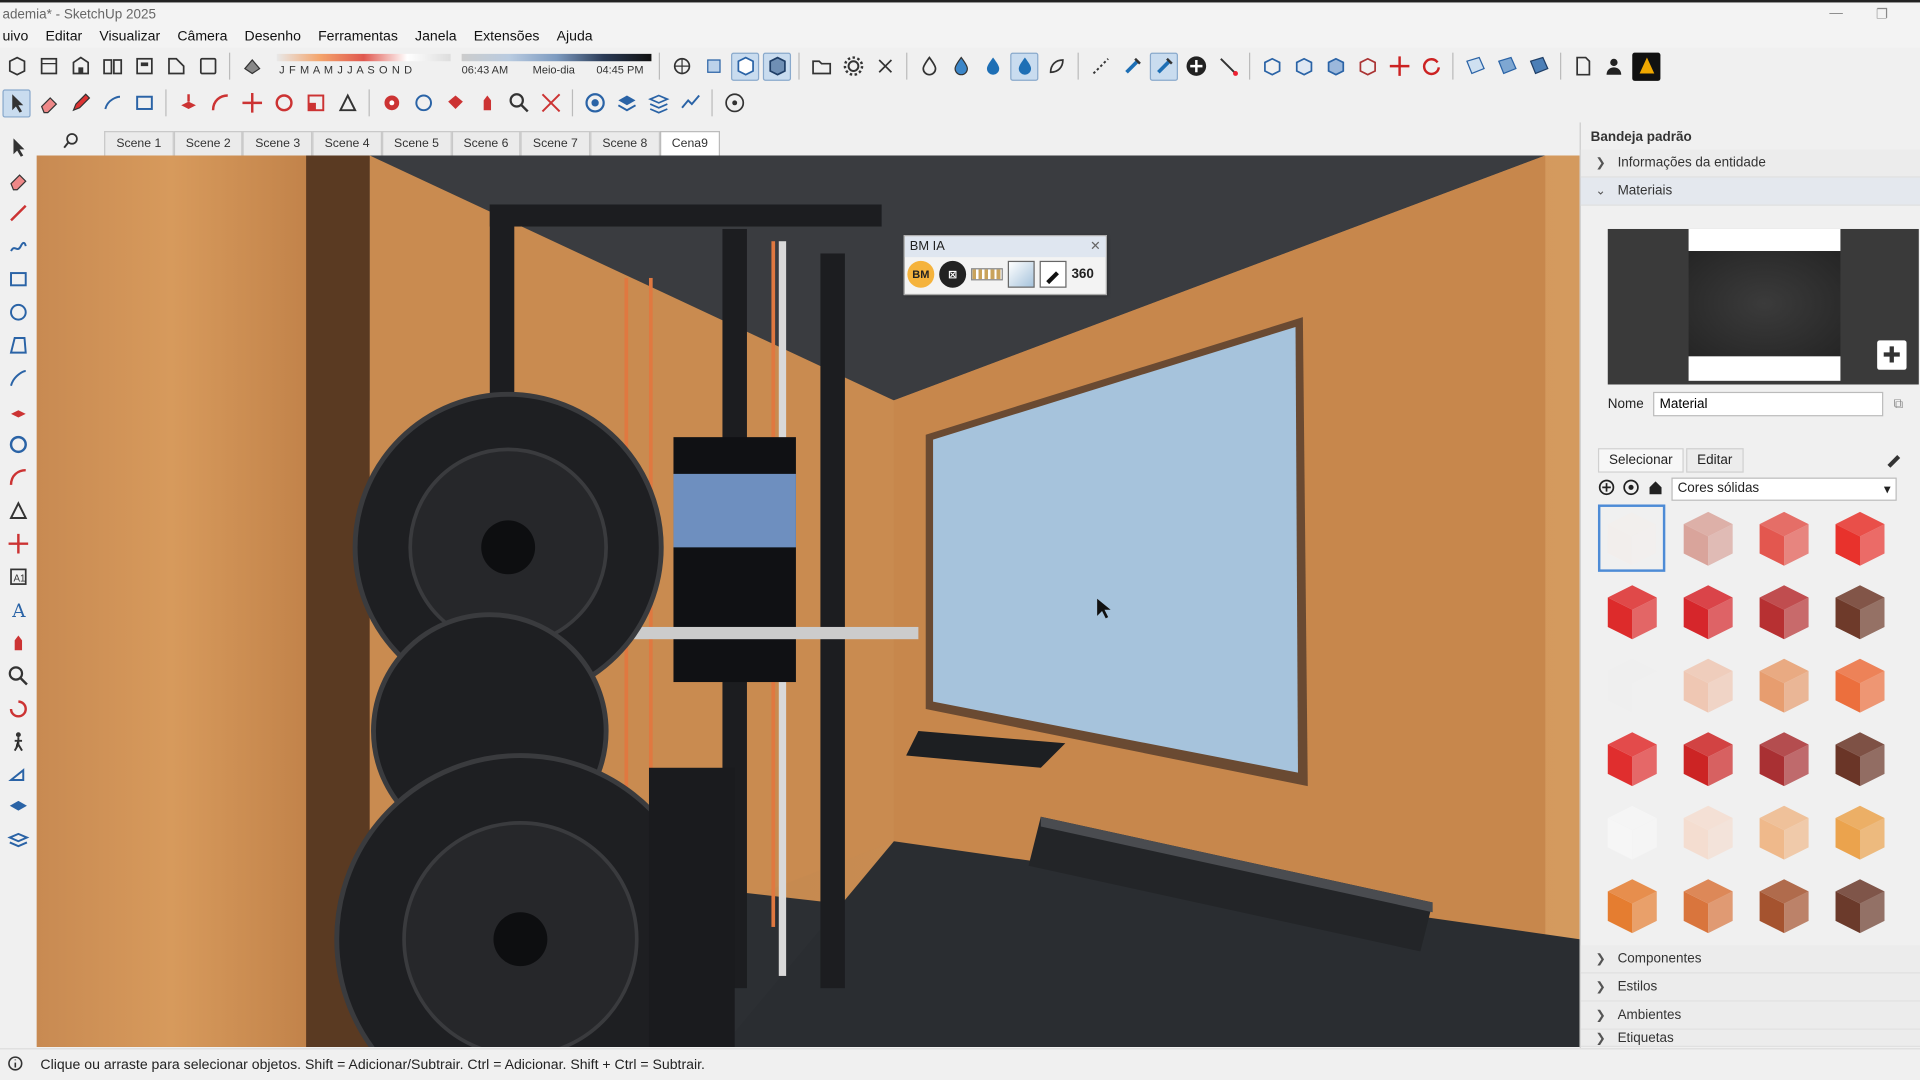 Image resolution: width=1920 pixels, height=1080 pixels. What do you see at coordinates (594, 103) in the screenshot?
I see `sandbox-icon` at bounding box center [594, 103].